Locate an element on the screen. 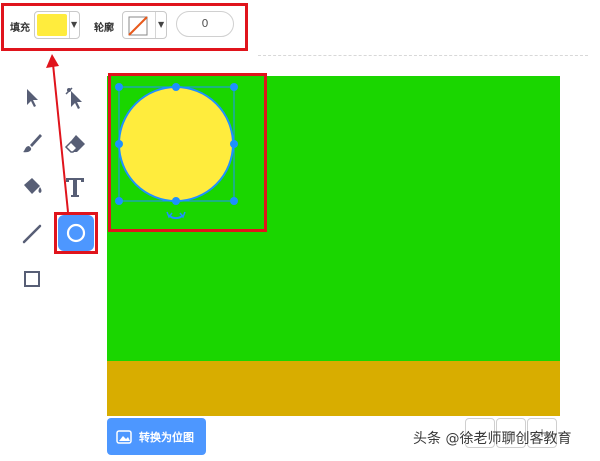 Image resolution: width=600 pixels, height=461 pixels. canvas-highlight-box is located at coordinates (187, 152).